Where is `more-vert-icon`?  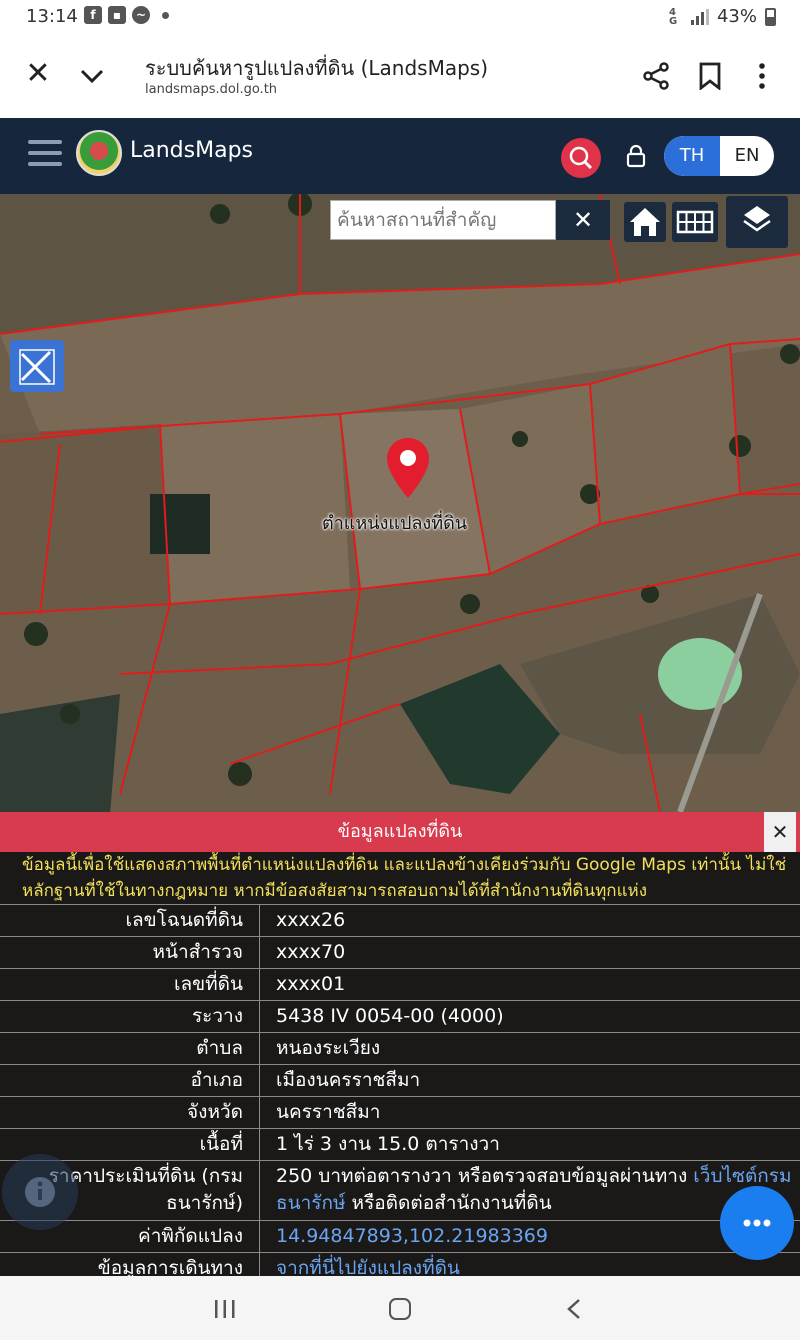 more-vert-icon is located at coordinates (762, 76).